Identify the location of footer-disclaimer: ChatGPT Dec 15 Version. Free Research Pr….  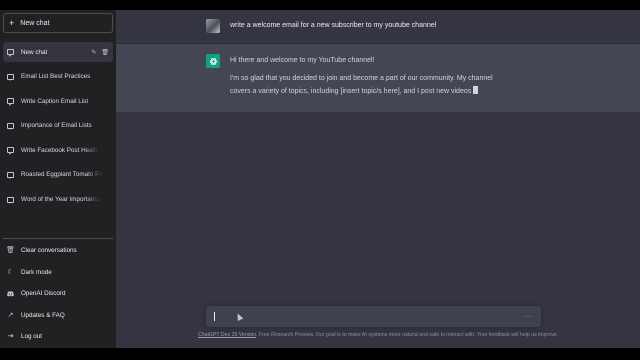
(378, 335).